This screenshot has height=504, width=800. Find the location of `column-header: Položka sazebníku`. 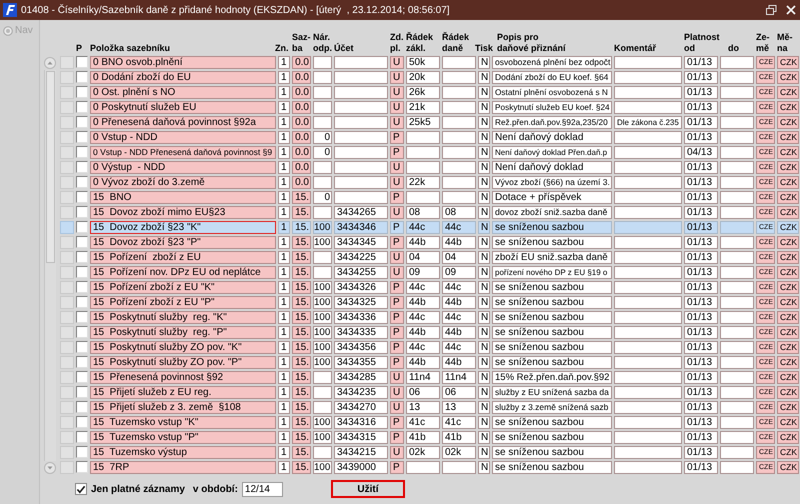

column-header: Položka sazebníku is located at coordinates (130, 48).